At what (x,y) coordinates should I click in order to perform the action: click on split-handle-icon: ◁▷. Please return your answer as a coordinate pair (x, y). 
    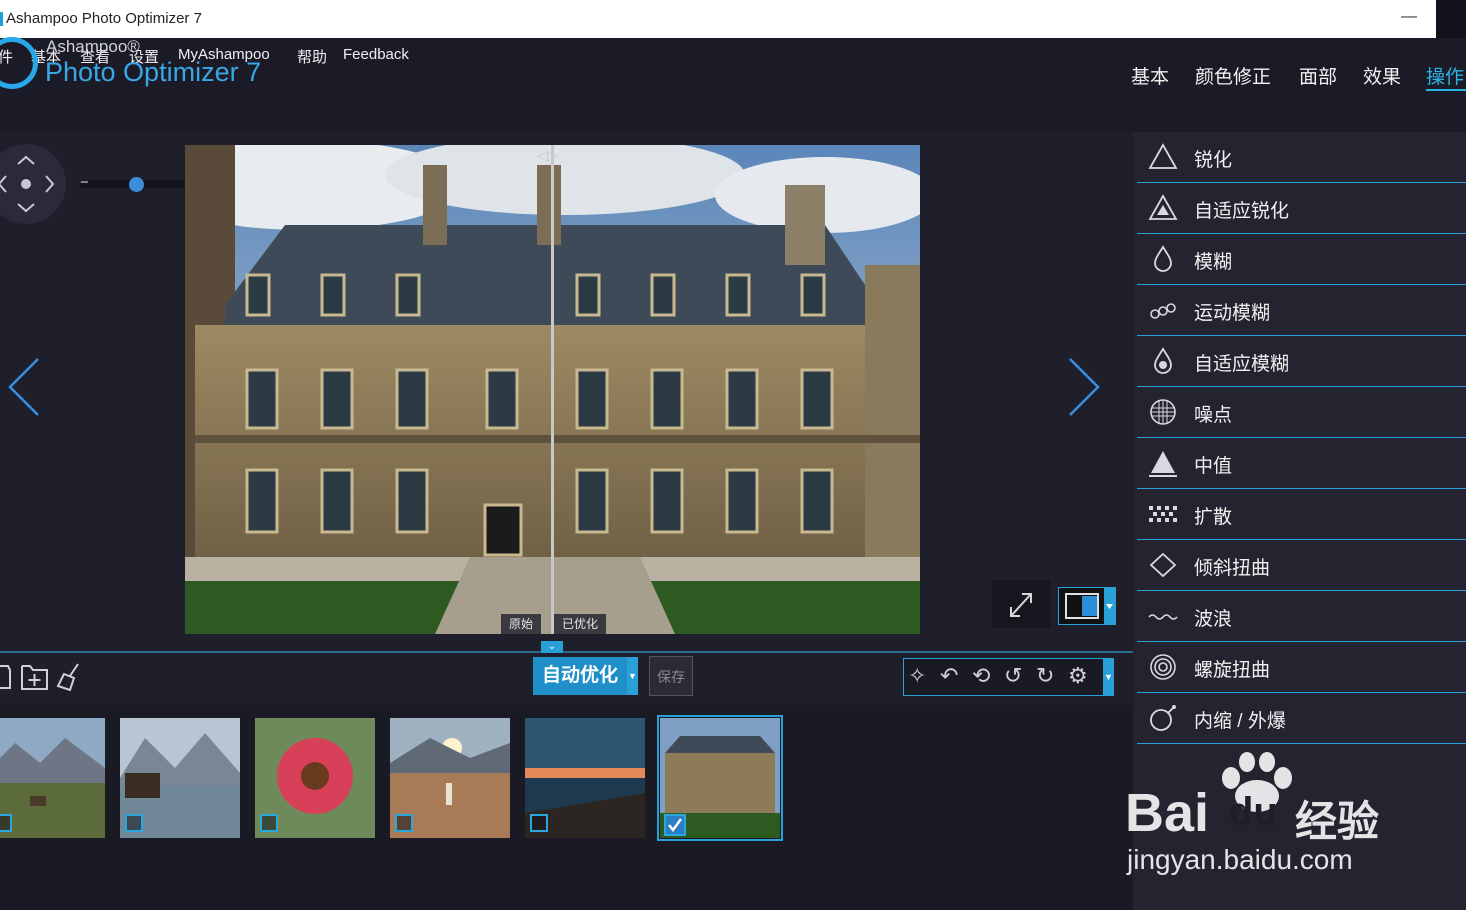
    Looking at the image, I should click on (548, 155).